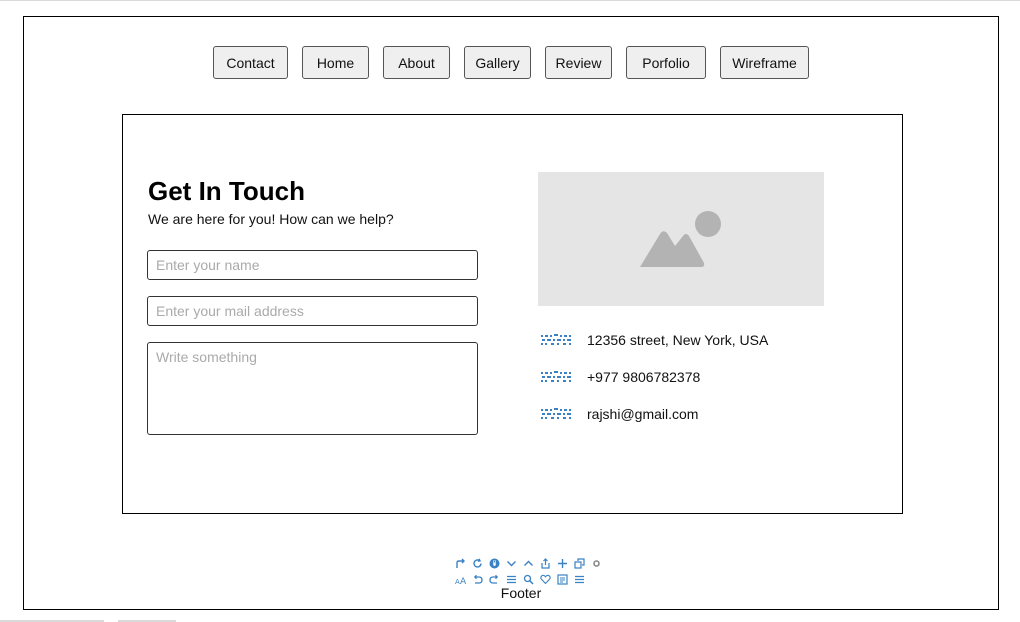  Describe the element at coordinates (644, 377) in the screenshot. I see `phone-text: +977 9806782378` at that location.